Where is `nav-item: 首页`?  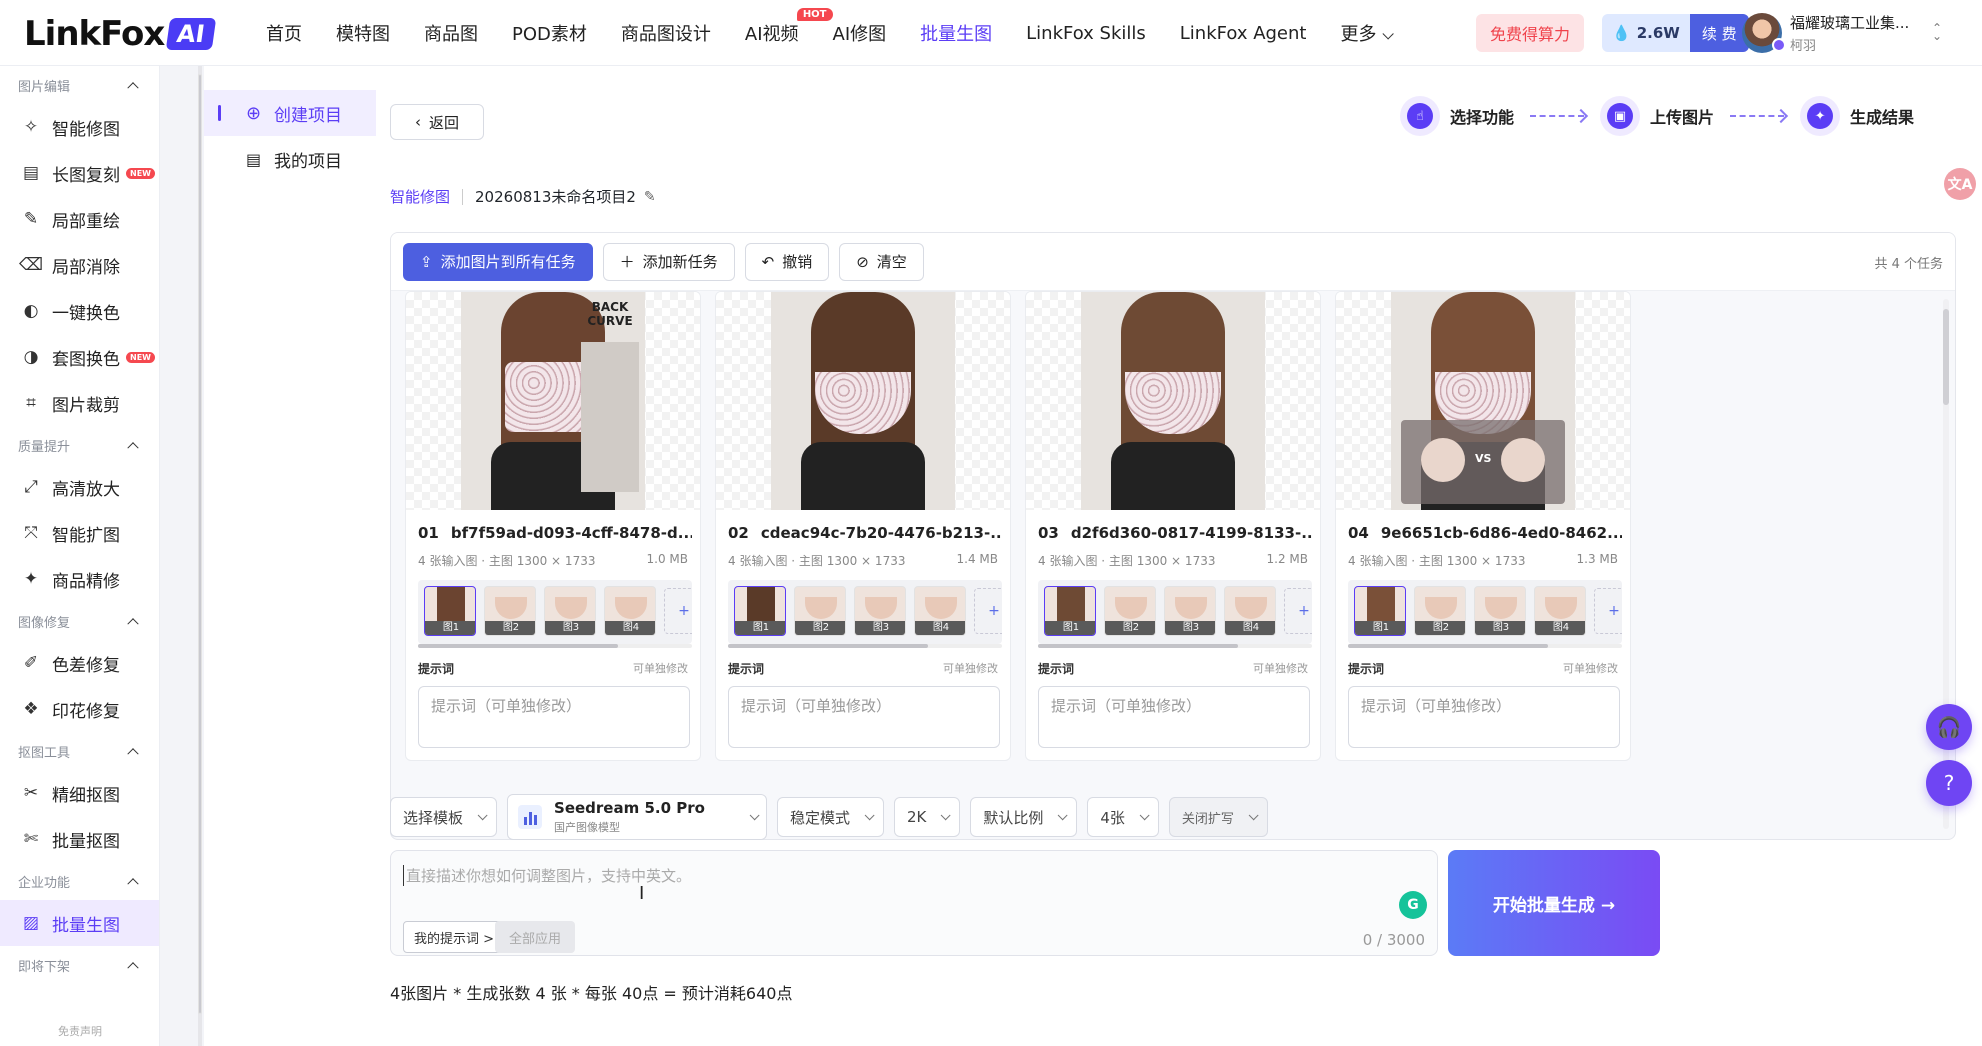
nav-item: 首页 is located at coordinates (284, 33).